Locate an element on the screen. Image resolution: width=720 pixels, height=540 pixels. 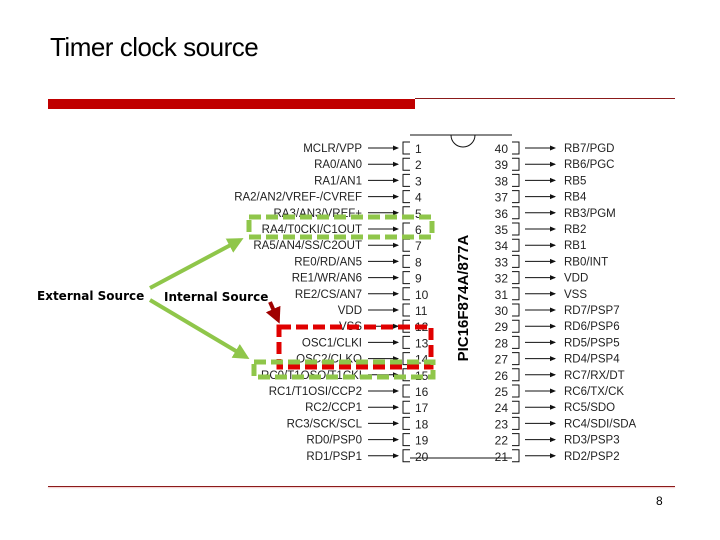
pin-number: 40 is located at coordinates (502, 149).